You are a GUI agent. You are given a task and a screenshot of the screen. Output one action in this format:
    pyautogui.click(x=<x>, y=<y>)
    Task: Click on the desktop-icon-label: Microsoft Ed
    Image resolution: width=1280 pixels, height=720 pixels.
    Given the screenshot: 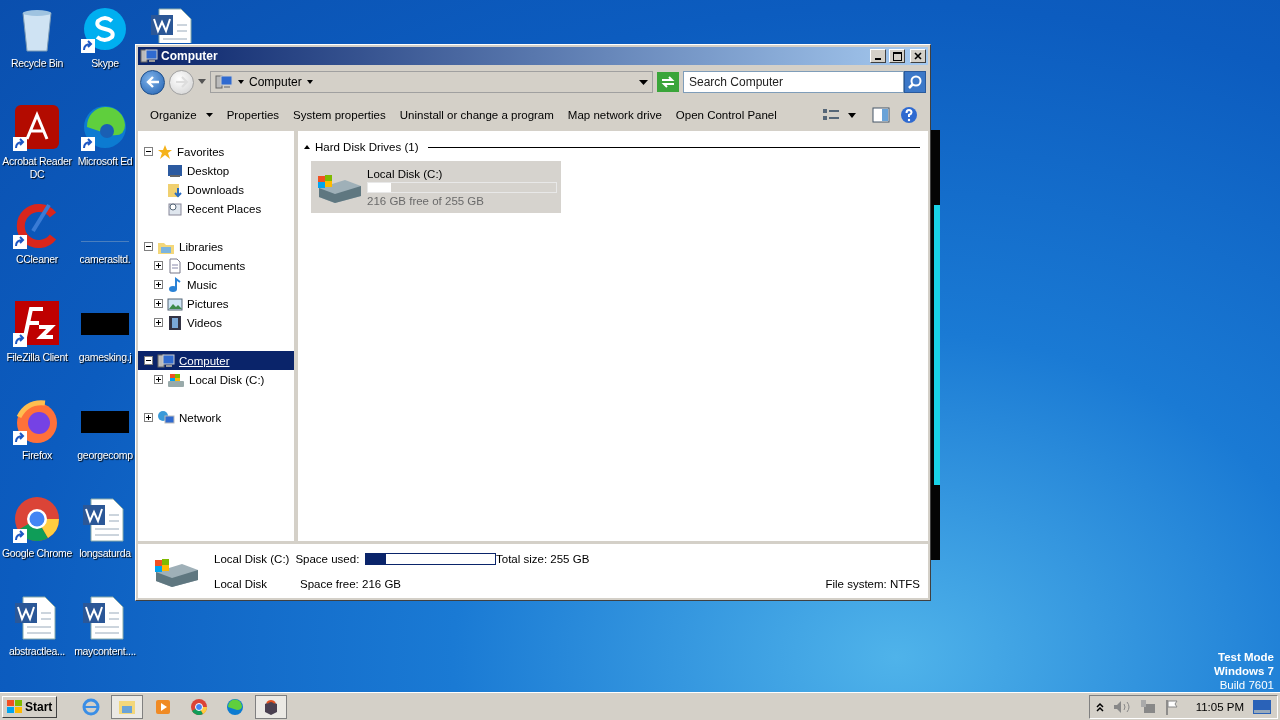 What is the action you would take?
    pyautogui.click(x=105, y=161)
    